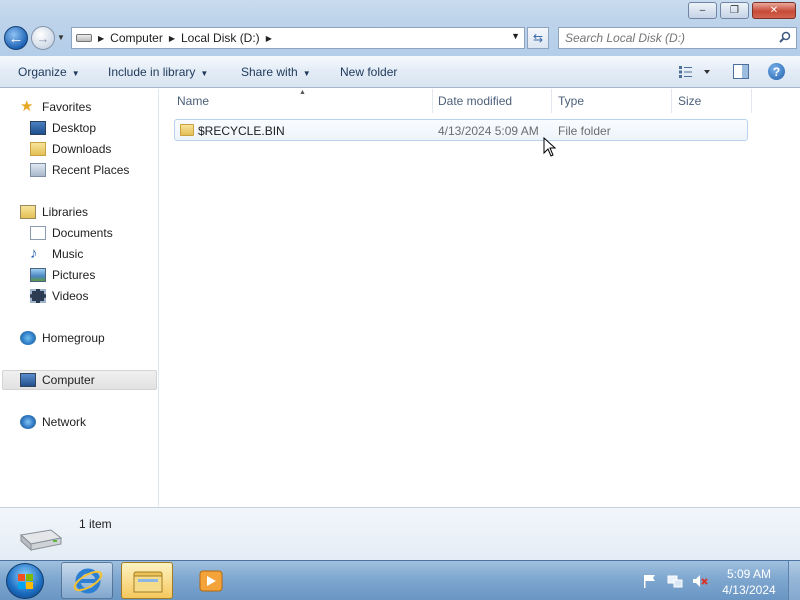 This screenshot has height=600, width=800. I want to click on recent-pages-dropdown: ▼, so click(61, 37).